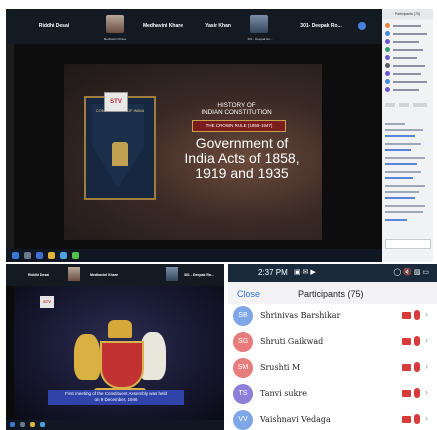  What do you see at coordinates (408, 244) in the screenshot?
I see `chat-input` at bounding box center [408, 244].